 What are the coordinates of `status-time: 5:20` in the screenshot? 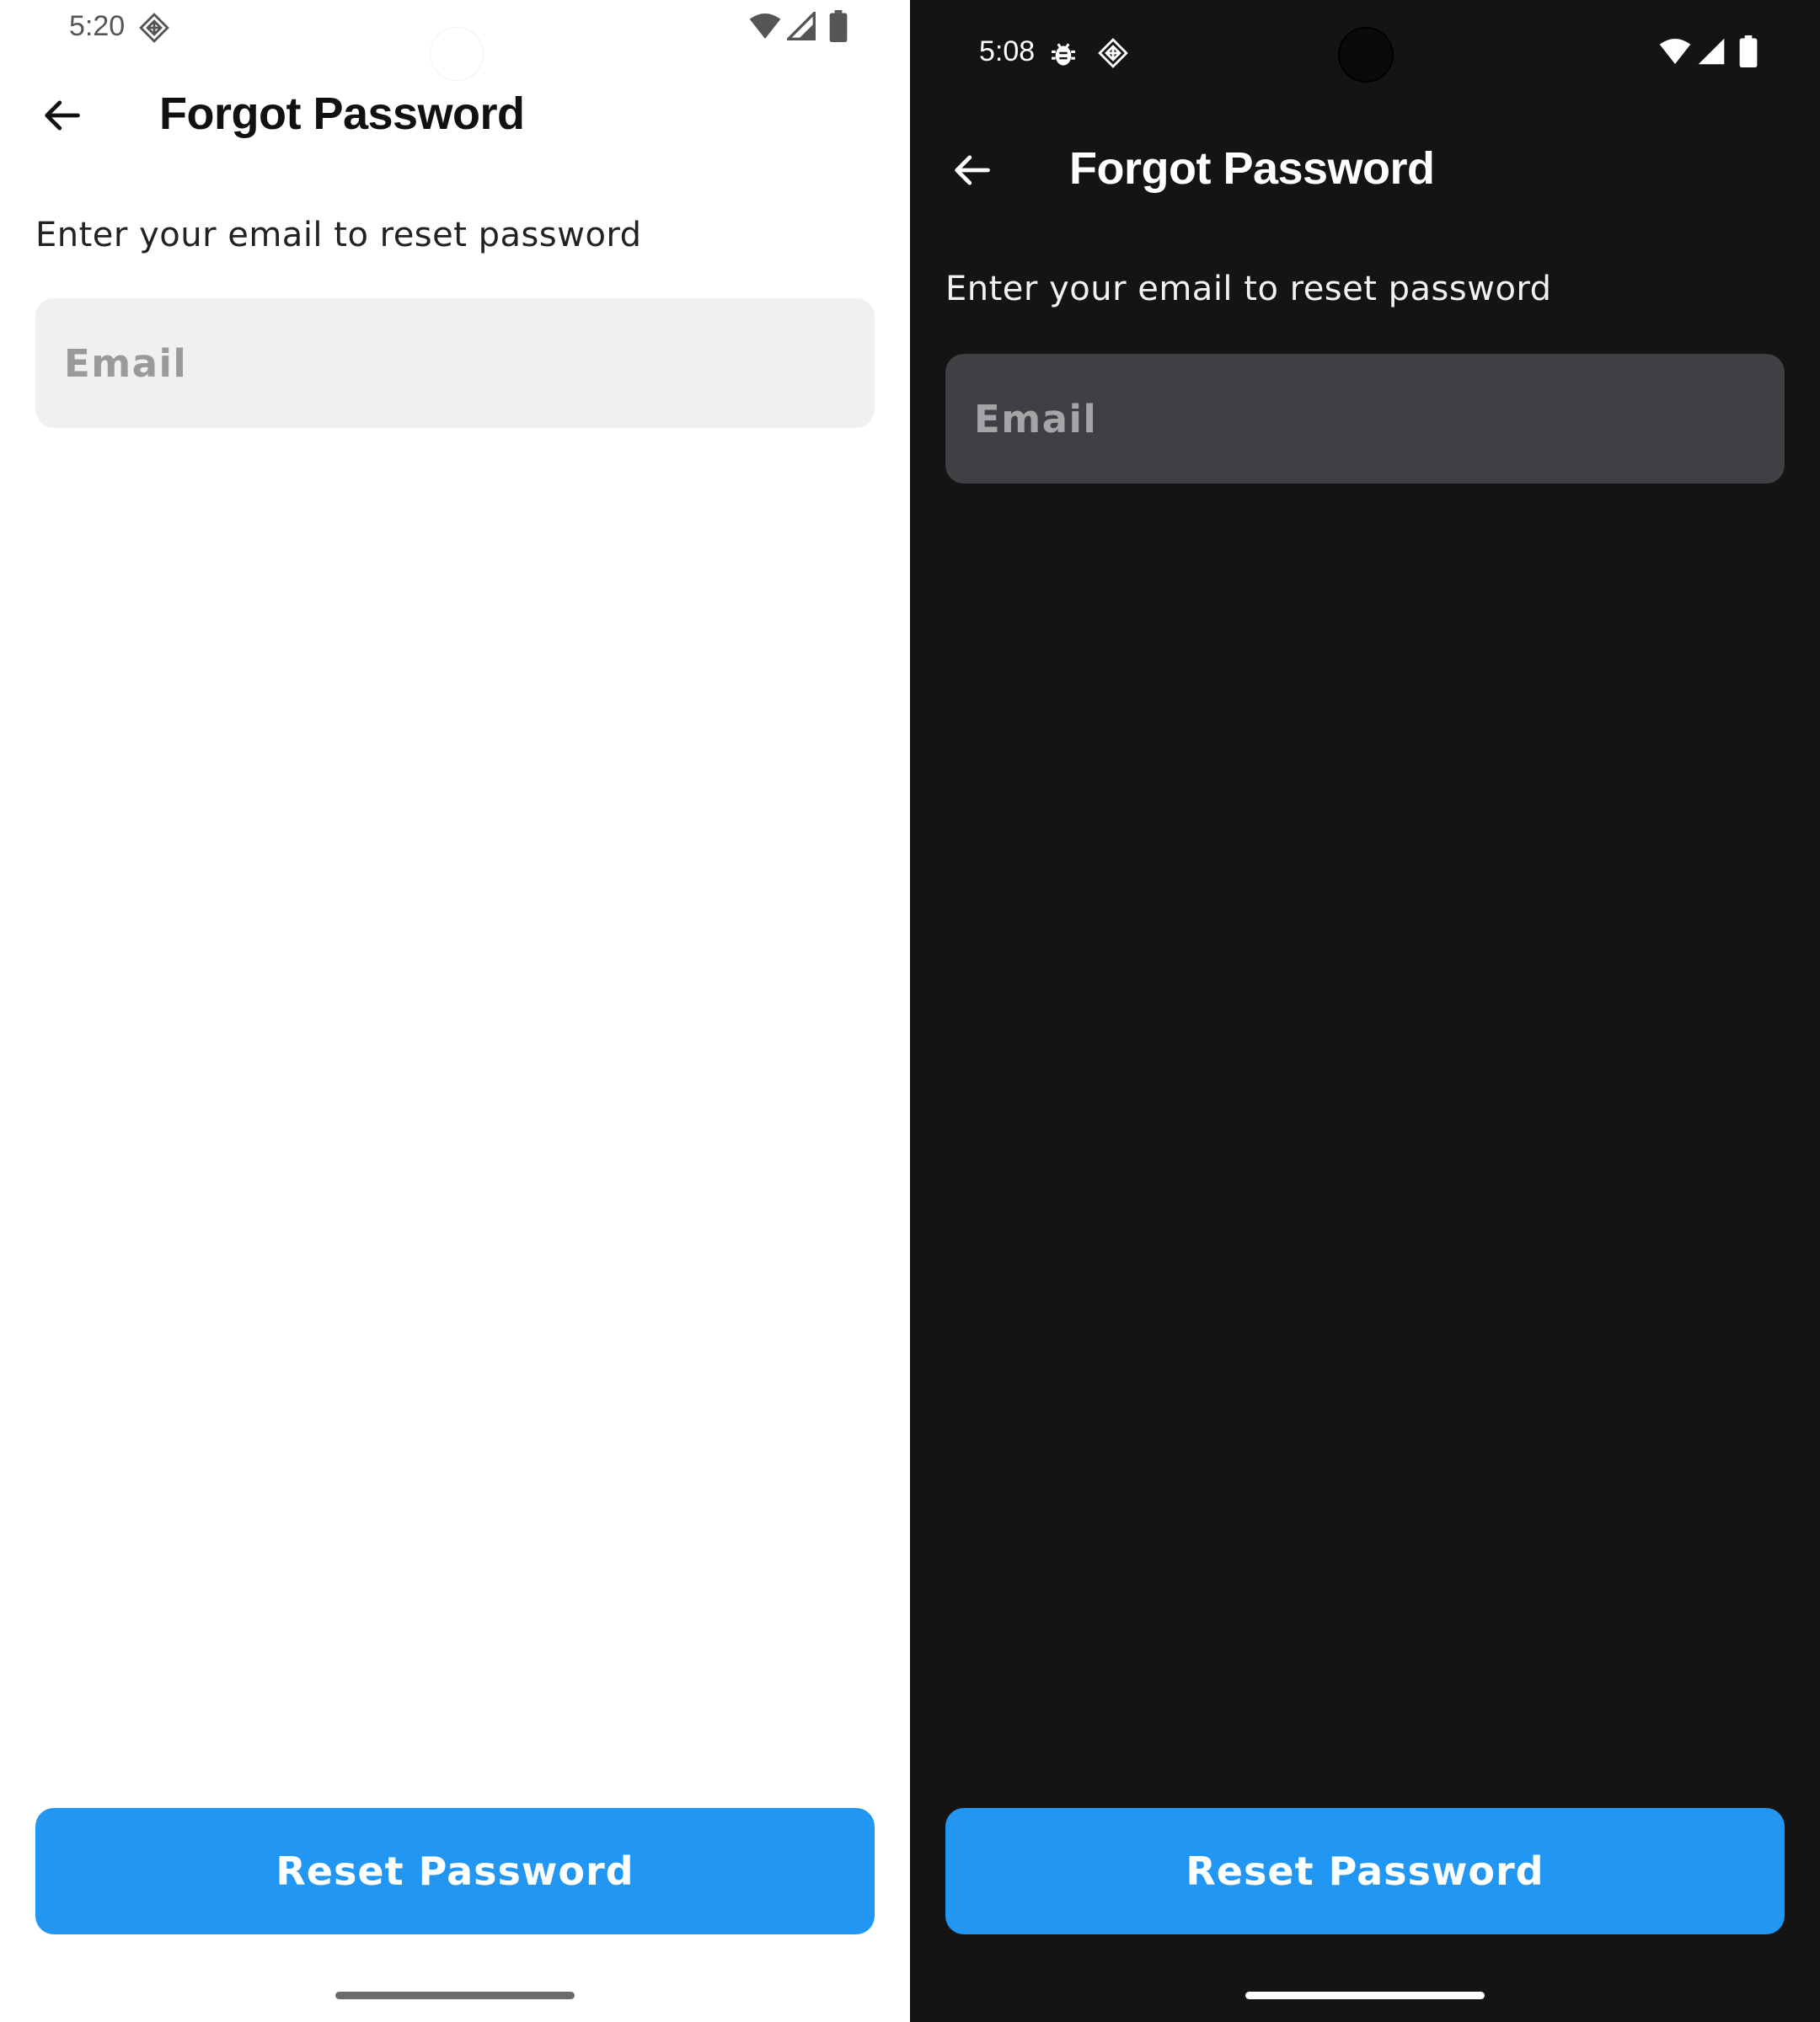 It's located at (97, 26).